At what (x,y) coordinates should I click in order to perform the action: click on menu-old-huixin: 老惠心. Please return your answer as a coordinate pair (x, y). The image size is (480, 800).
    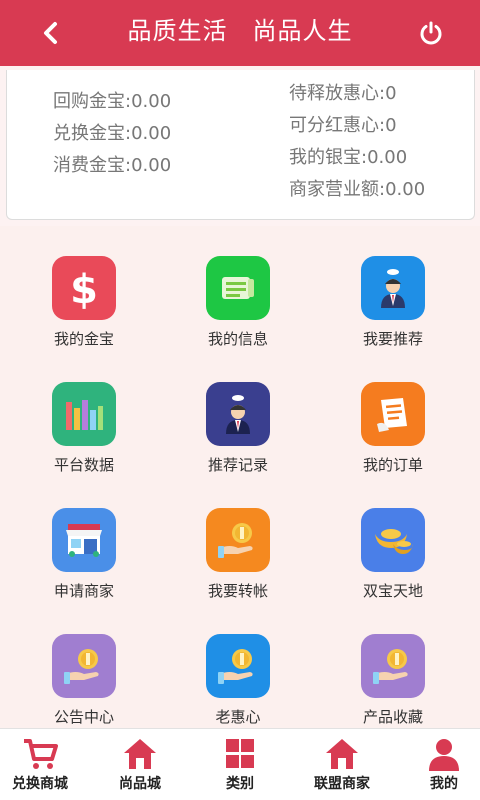
    Looking at the image, I should click on (238, 665).